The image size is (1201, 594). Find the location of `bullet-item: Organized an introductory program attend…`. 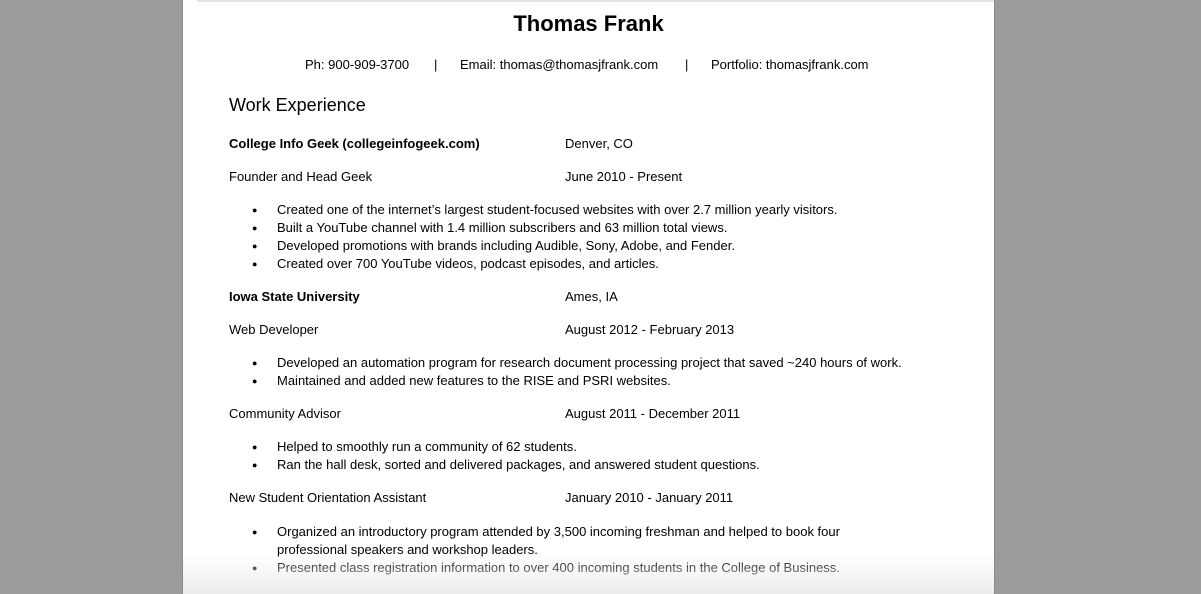

bullet-item: Organized an introductory program attend… is located at coordinates (569, 541).